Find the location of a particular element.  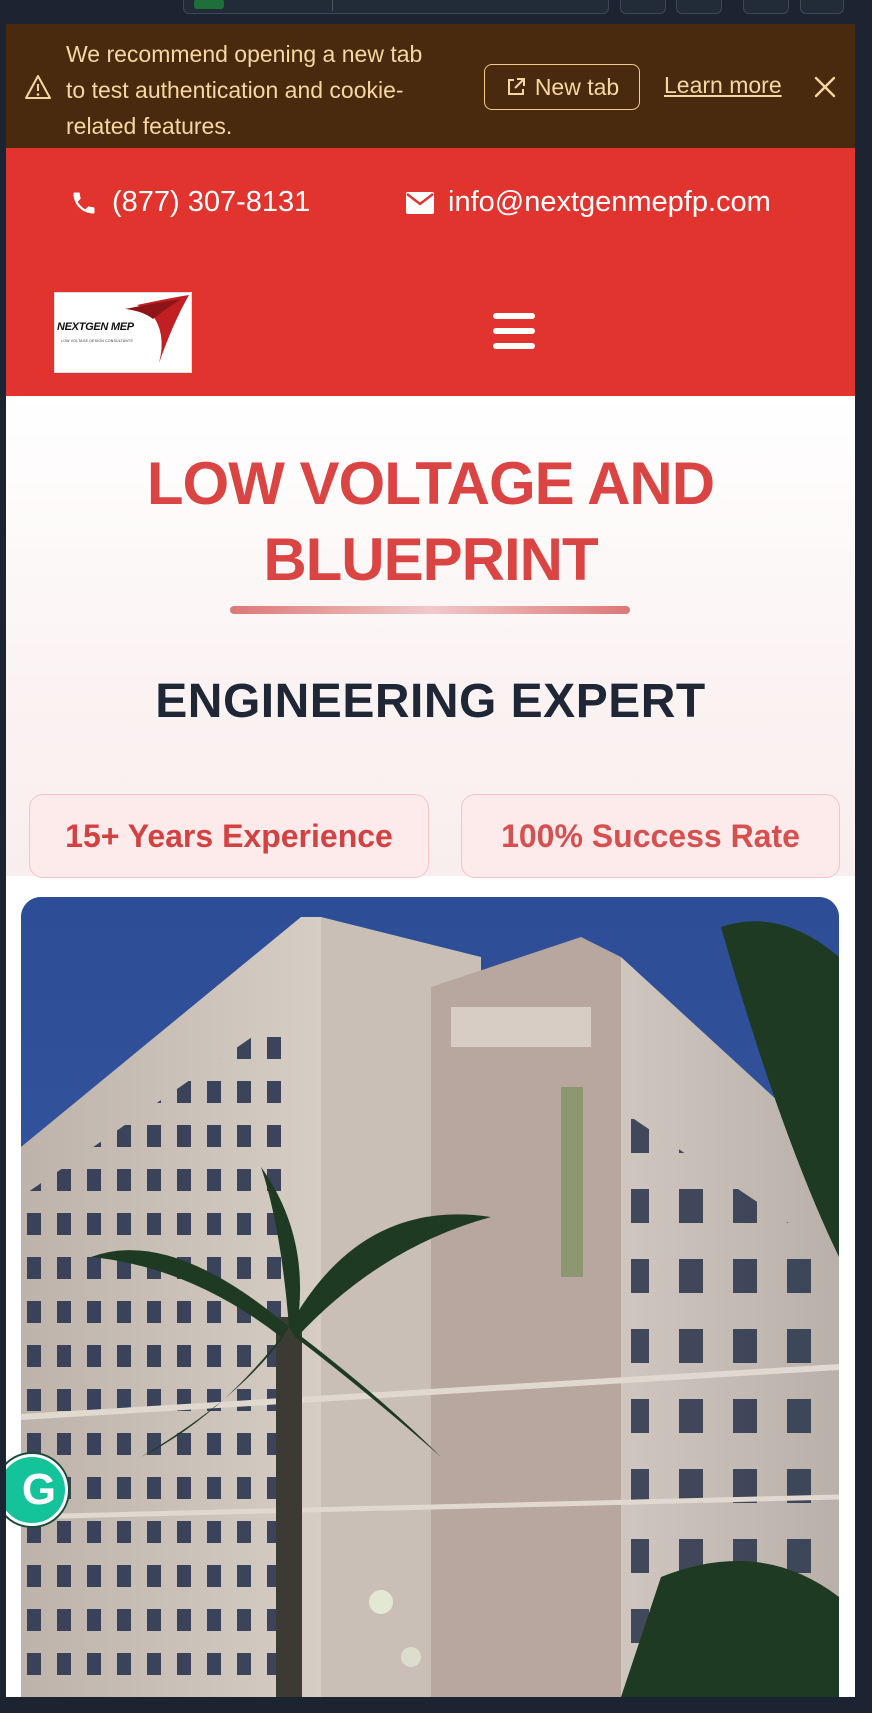

hero-subtitle: ENGINEERING EXPERT is located at coordinates (430, 701).